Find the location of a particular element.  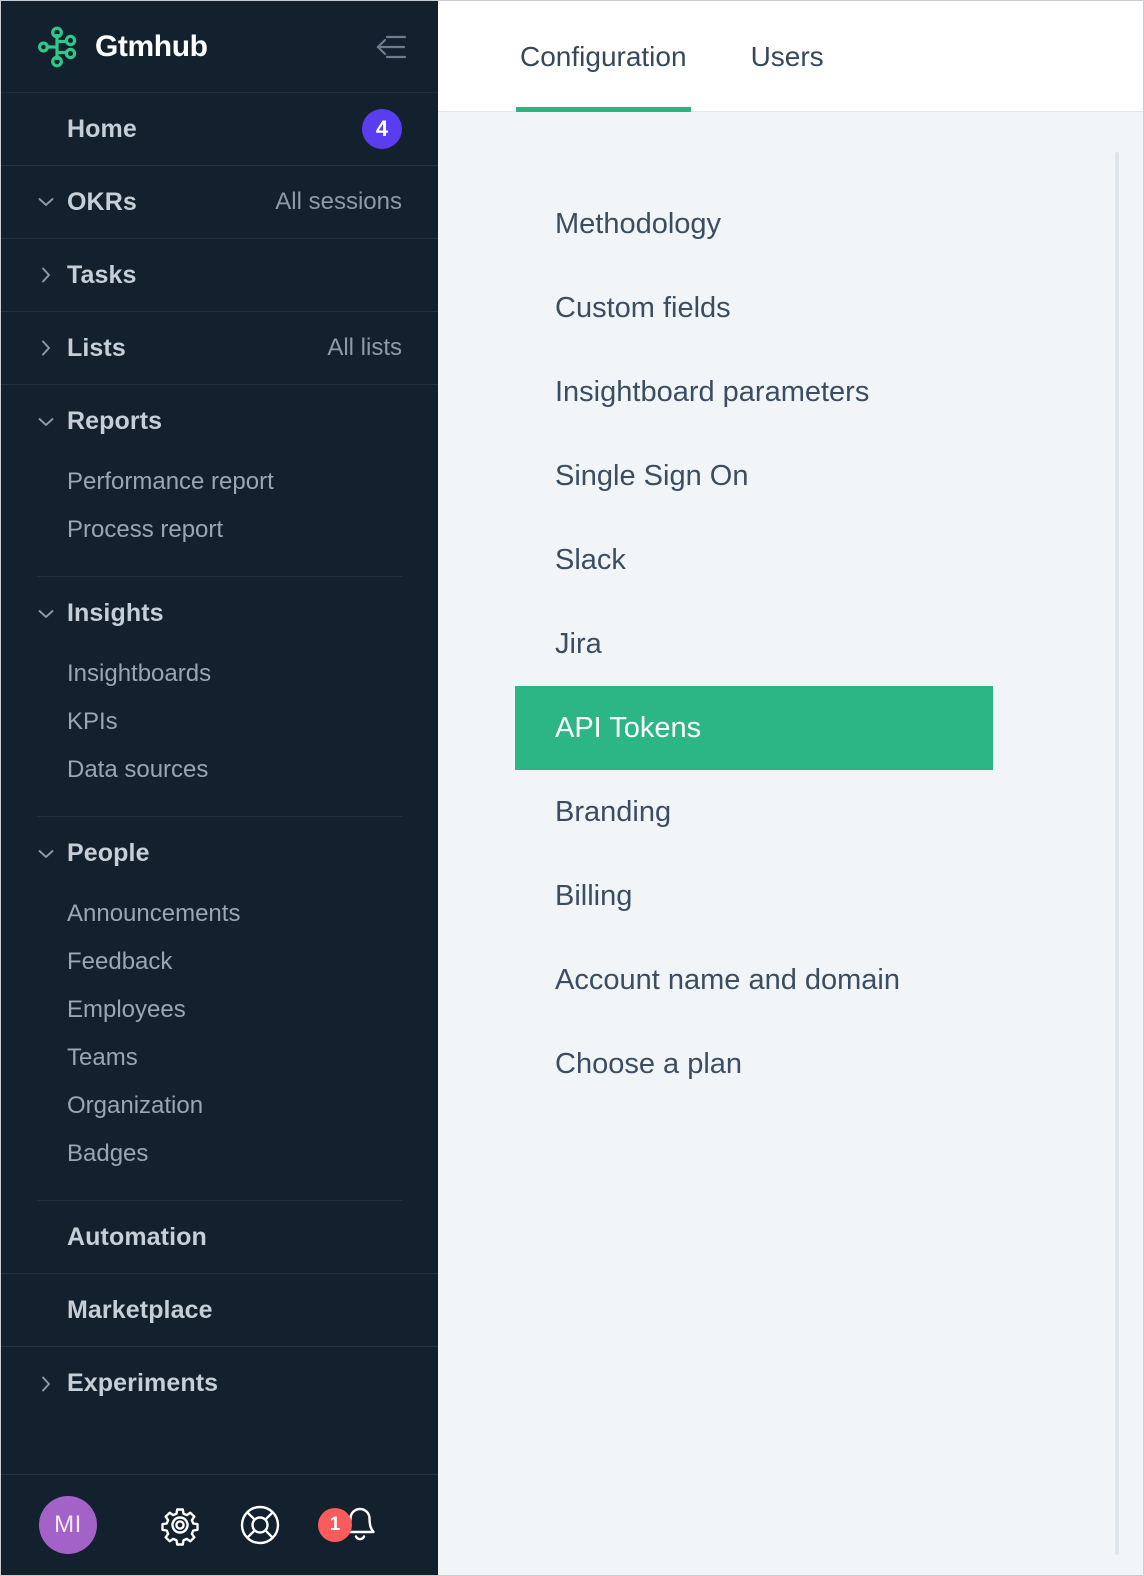

sidebar-item-kpis: KPIs is located at coordinates (219, 722).